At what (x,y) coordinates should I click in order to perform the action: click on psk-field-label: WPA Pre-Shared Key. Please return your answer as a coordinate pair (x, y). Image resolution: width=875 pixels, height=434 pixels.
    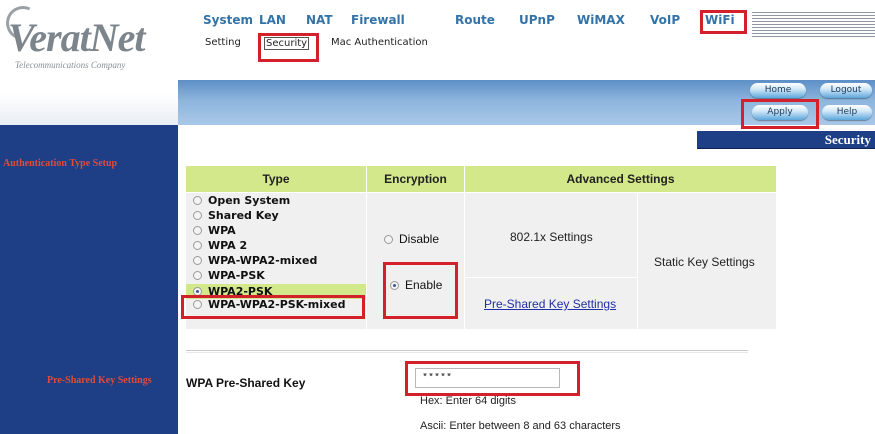
    Looking at the image, I should click on (246, 383).